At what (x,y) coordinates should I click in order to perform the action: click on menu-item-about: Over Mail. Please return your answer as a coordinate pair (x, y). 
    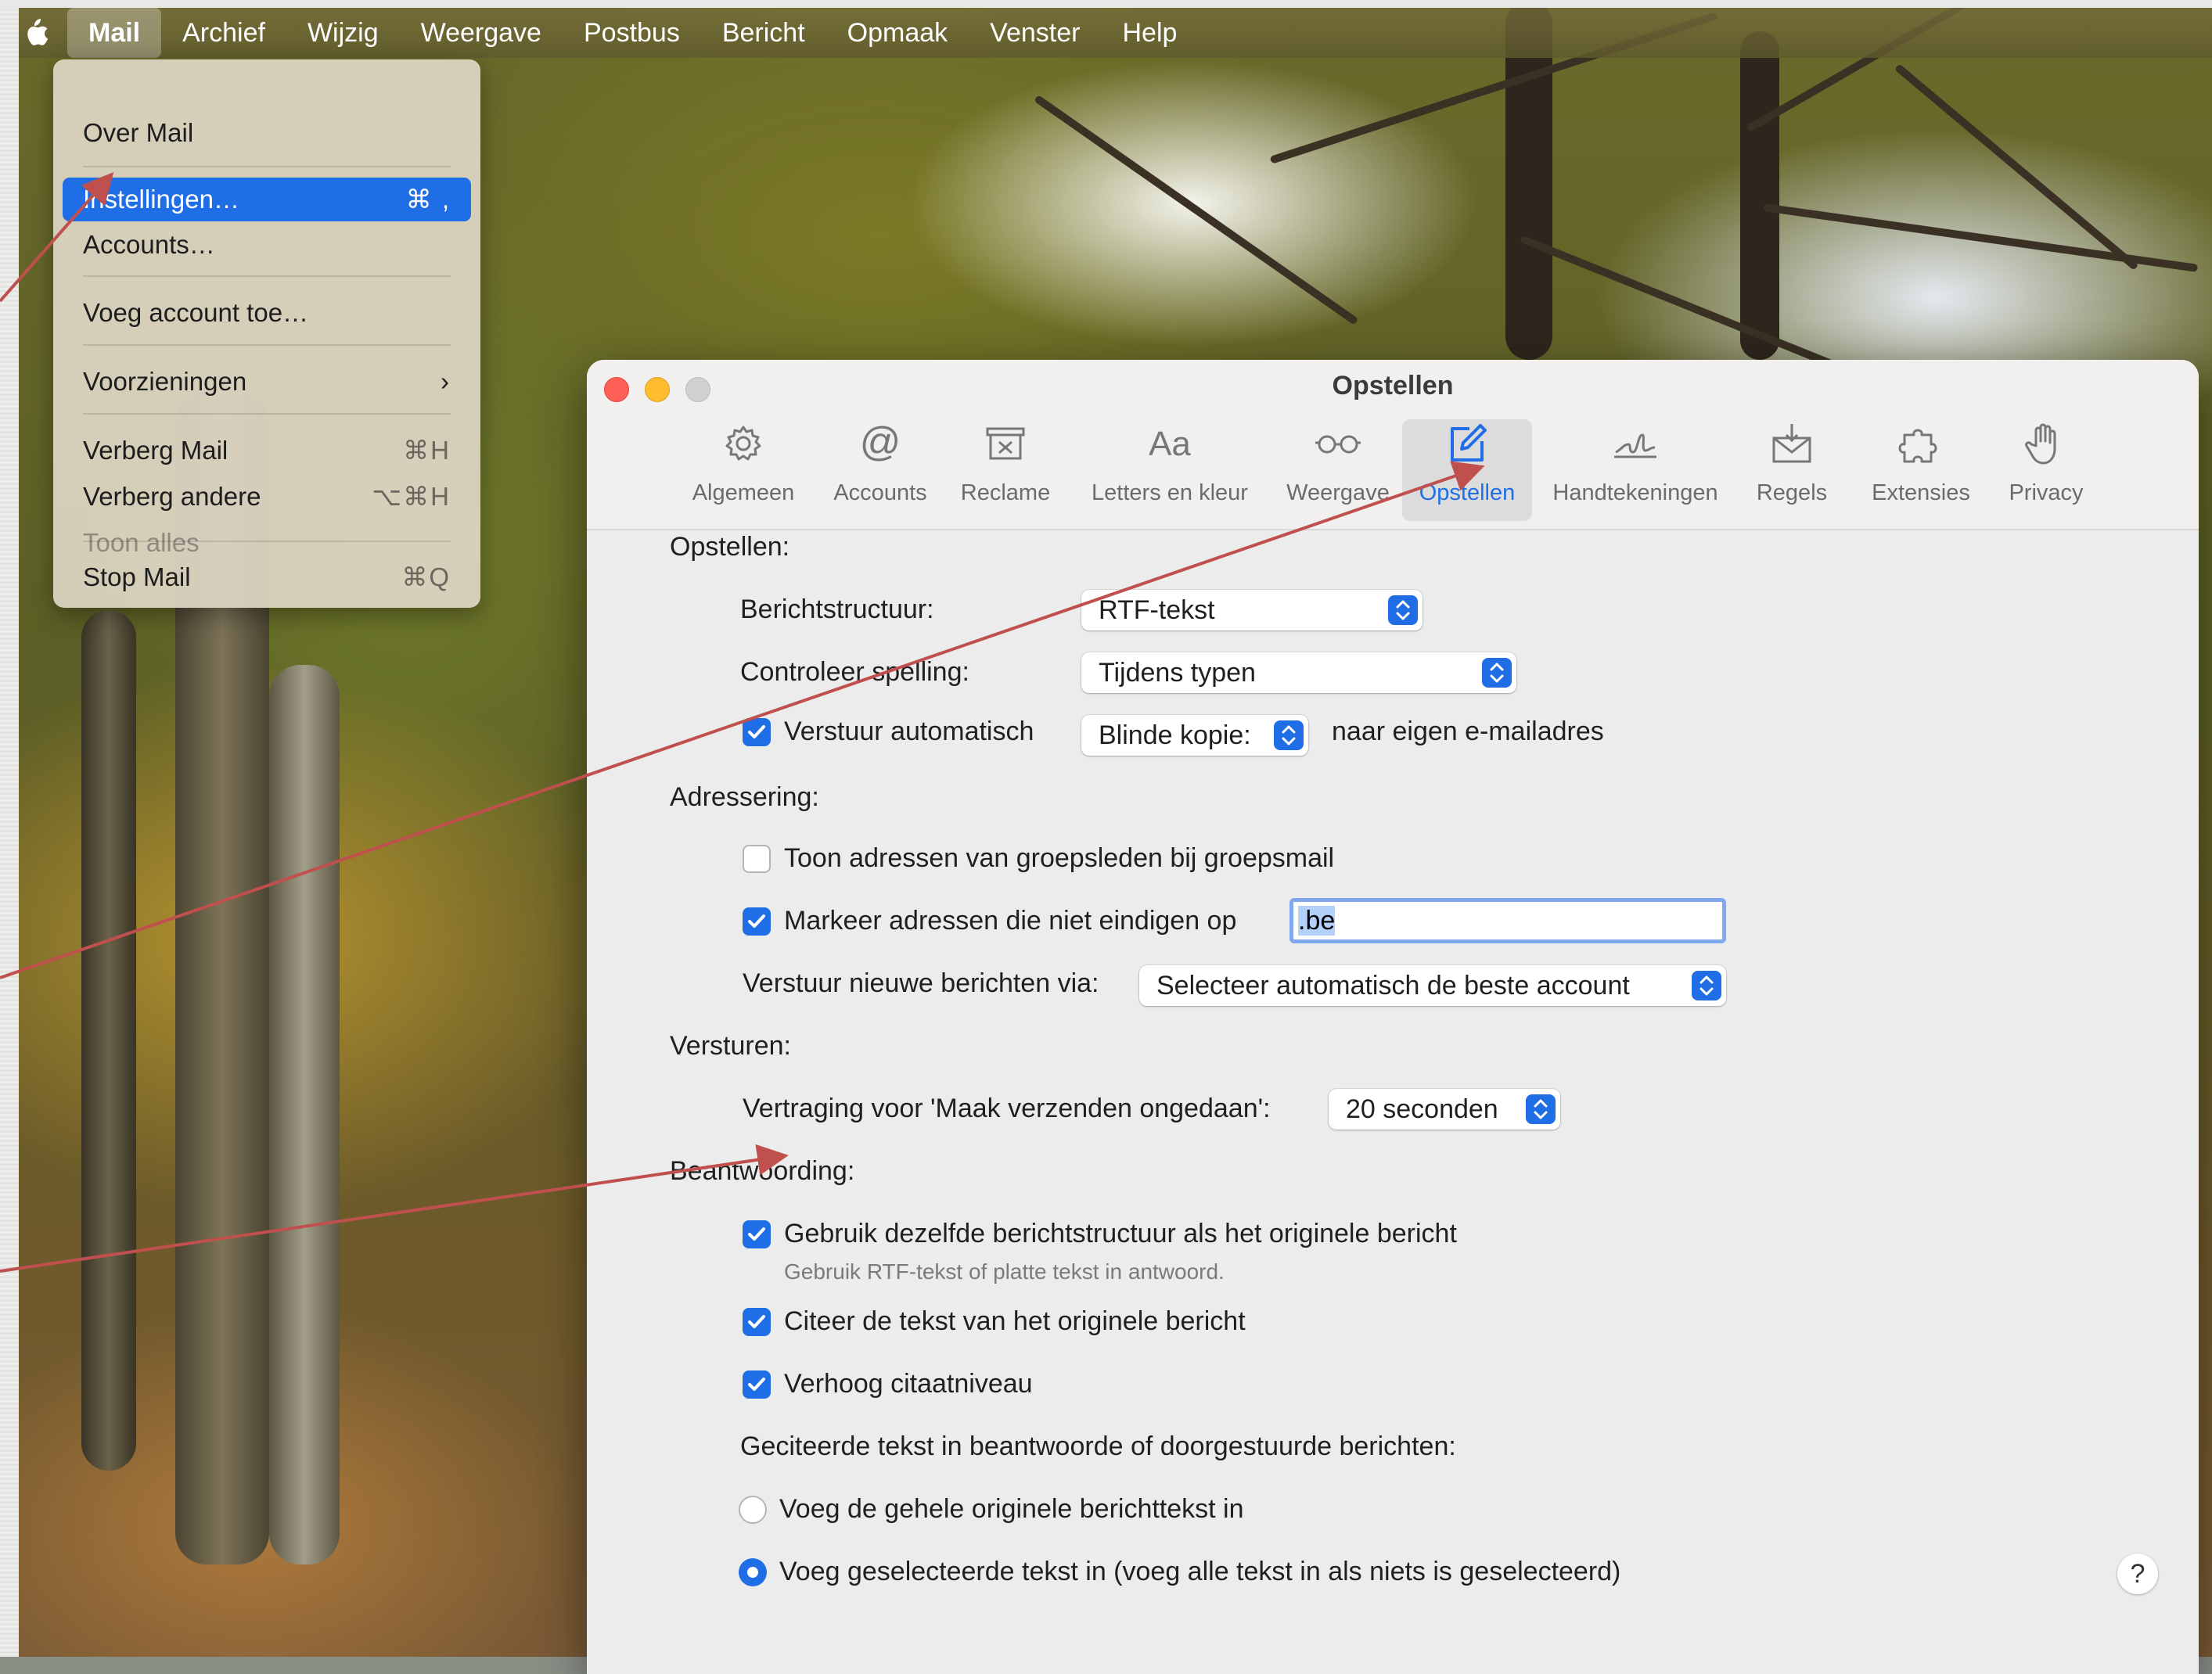
    Looking at the image, I should click on (267, 133).